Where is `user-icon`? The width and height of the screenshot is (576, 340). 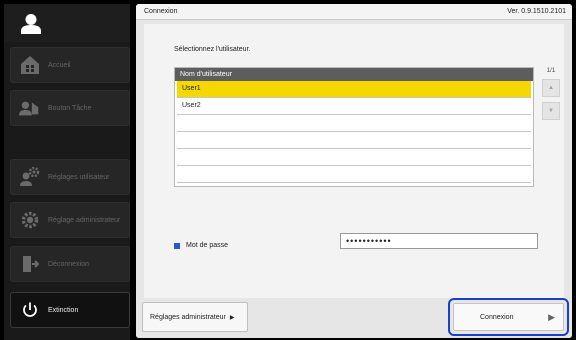
user-icon is located at coordinates (31, 24).